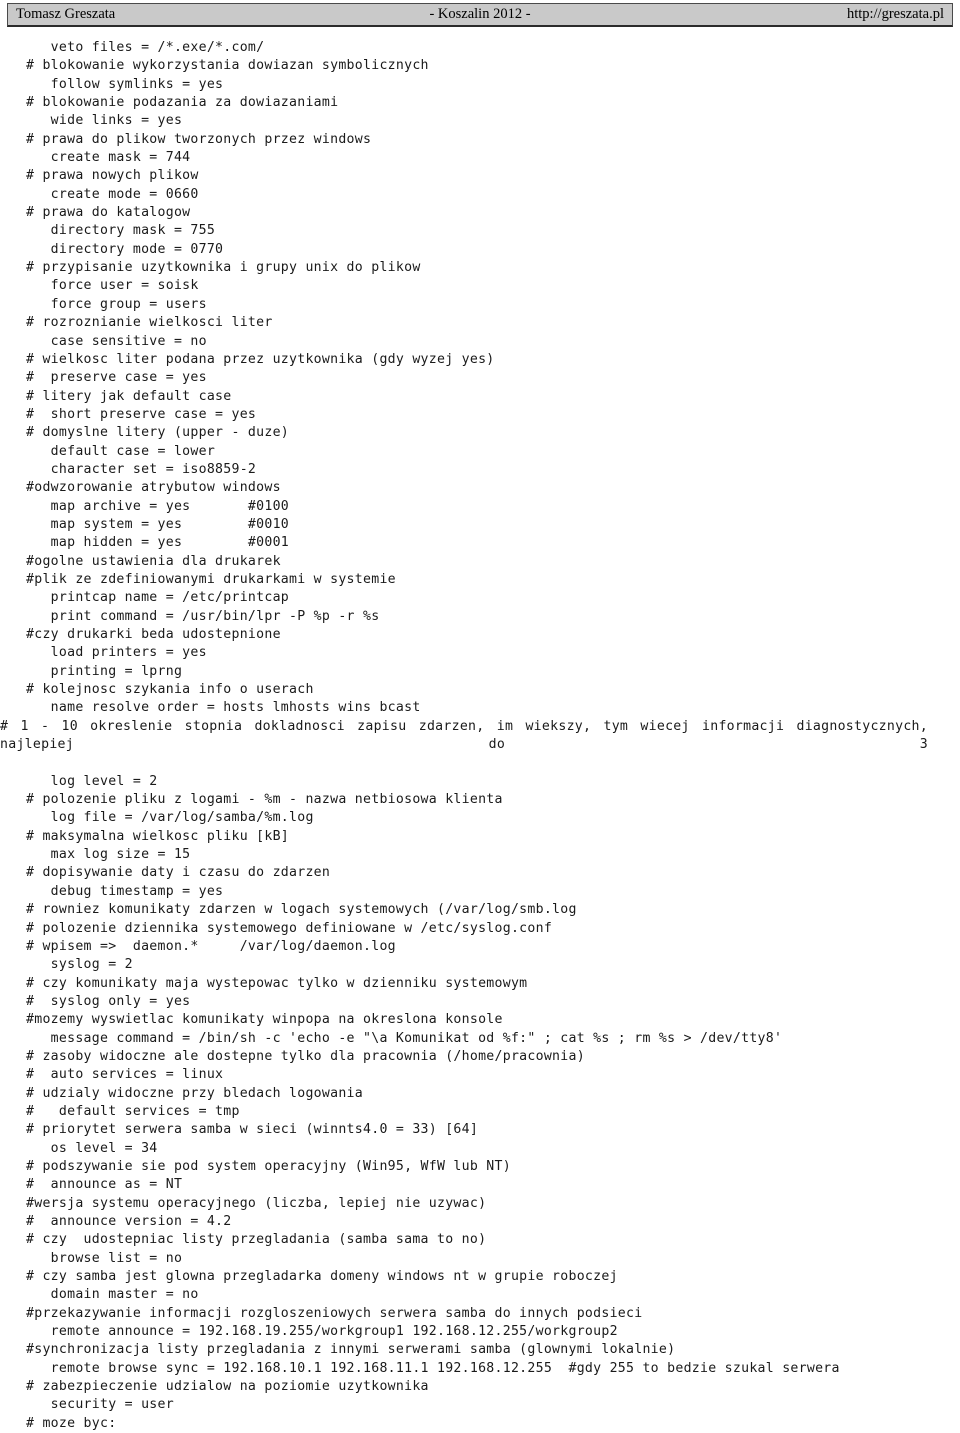 This screenshot has width=960, height=1433. I want to click on header-place-year: - Koszalin 2012 -, so click(480, 14).